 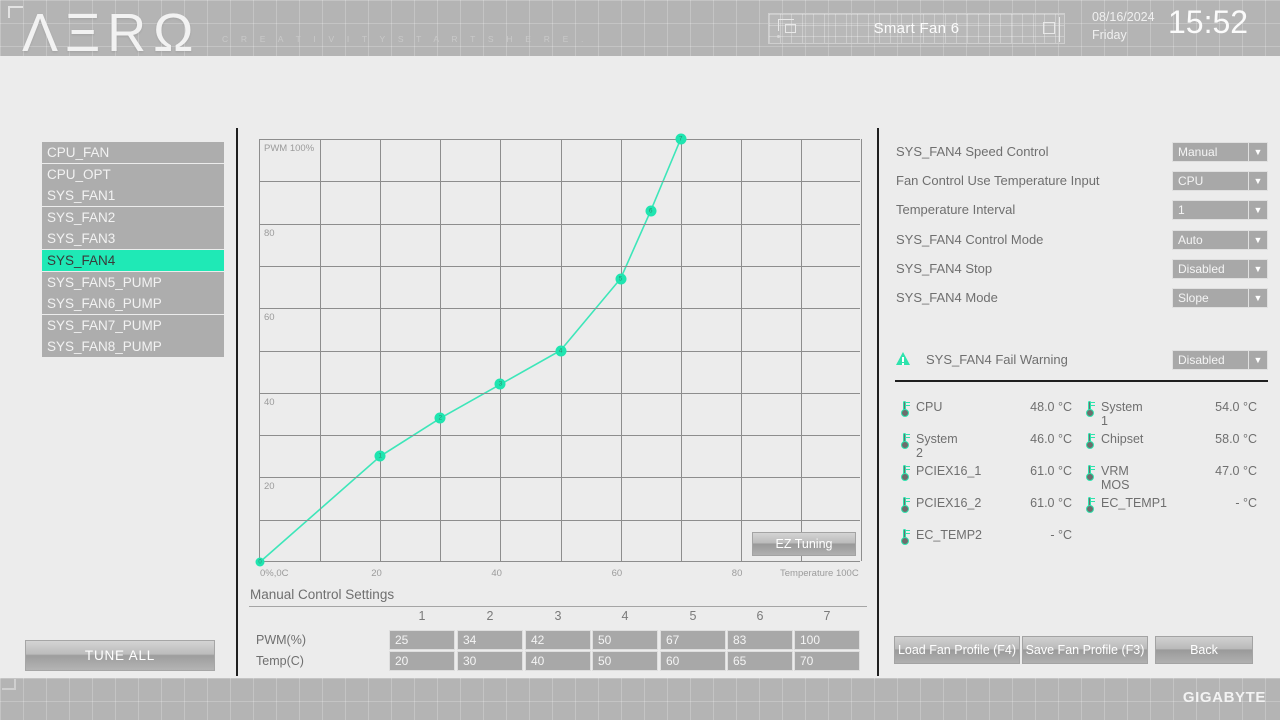 I want to click on manual-control-cell-tempc-7: 70, so click(x=827, y=661).